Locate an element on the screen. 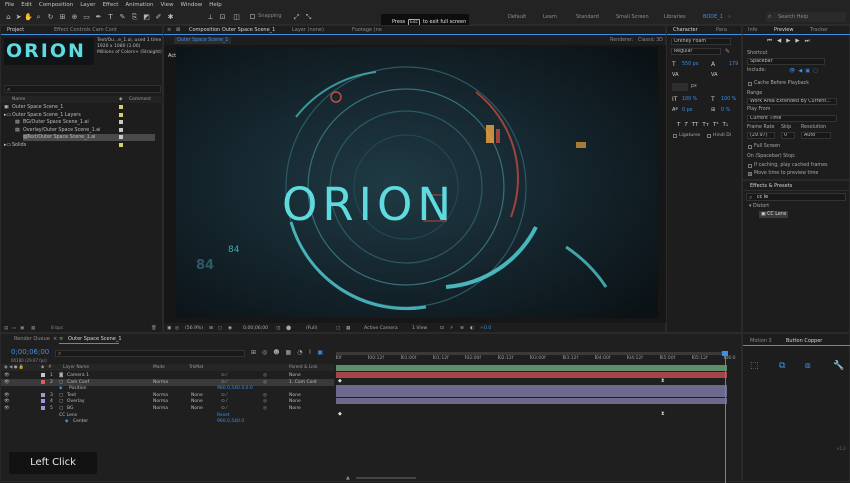 The height and width of the screenshot is (483, 850). overlay-toggle-icon: ▣ is located at coordinates (807, 71).